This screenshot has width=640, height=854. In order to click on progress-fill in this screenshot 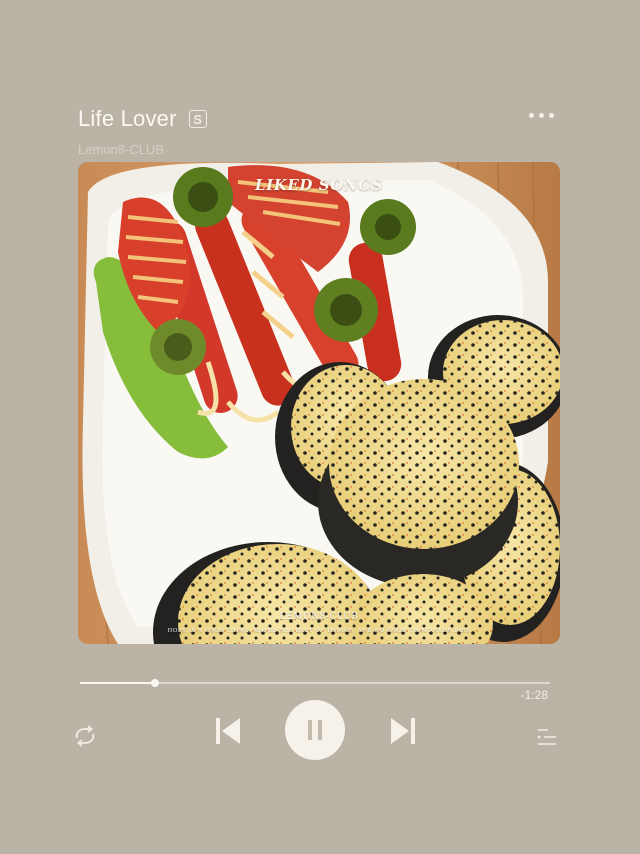, I will do `click(118, 683)`.